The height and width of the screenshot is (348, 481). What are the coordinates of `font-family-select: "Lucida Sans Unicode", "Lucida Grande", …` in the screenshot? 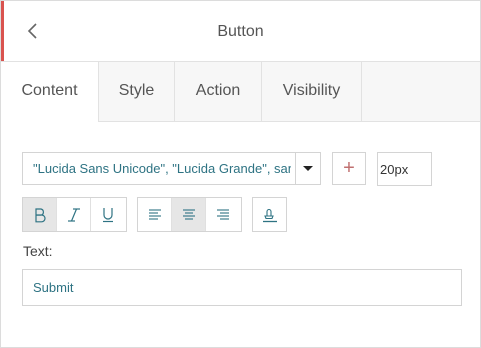 It's located at (171, 168).